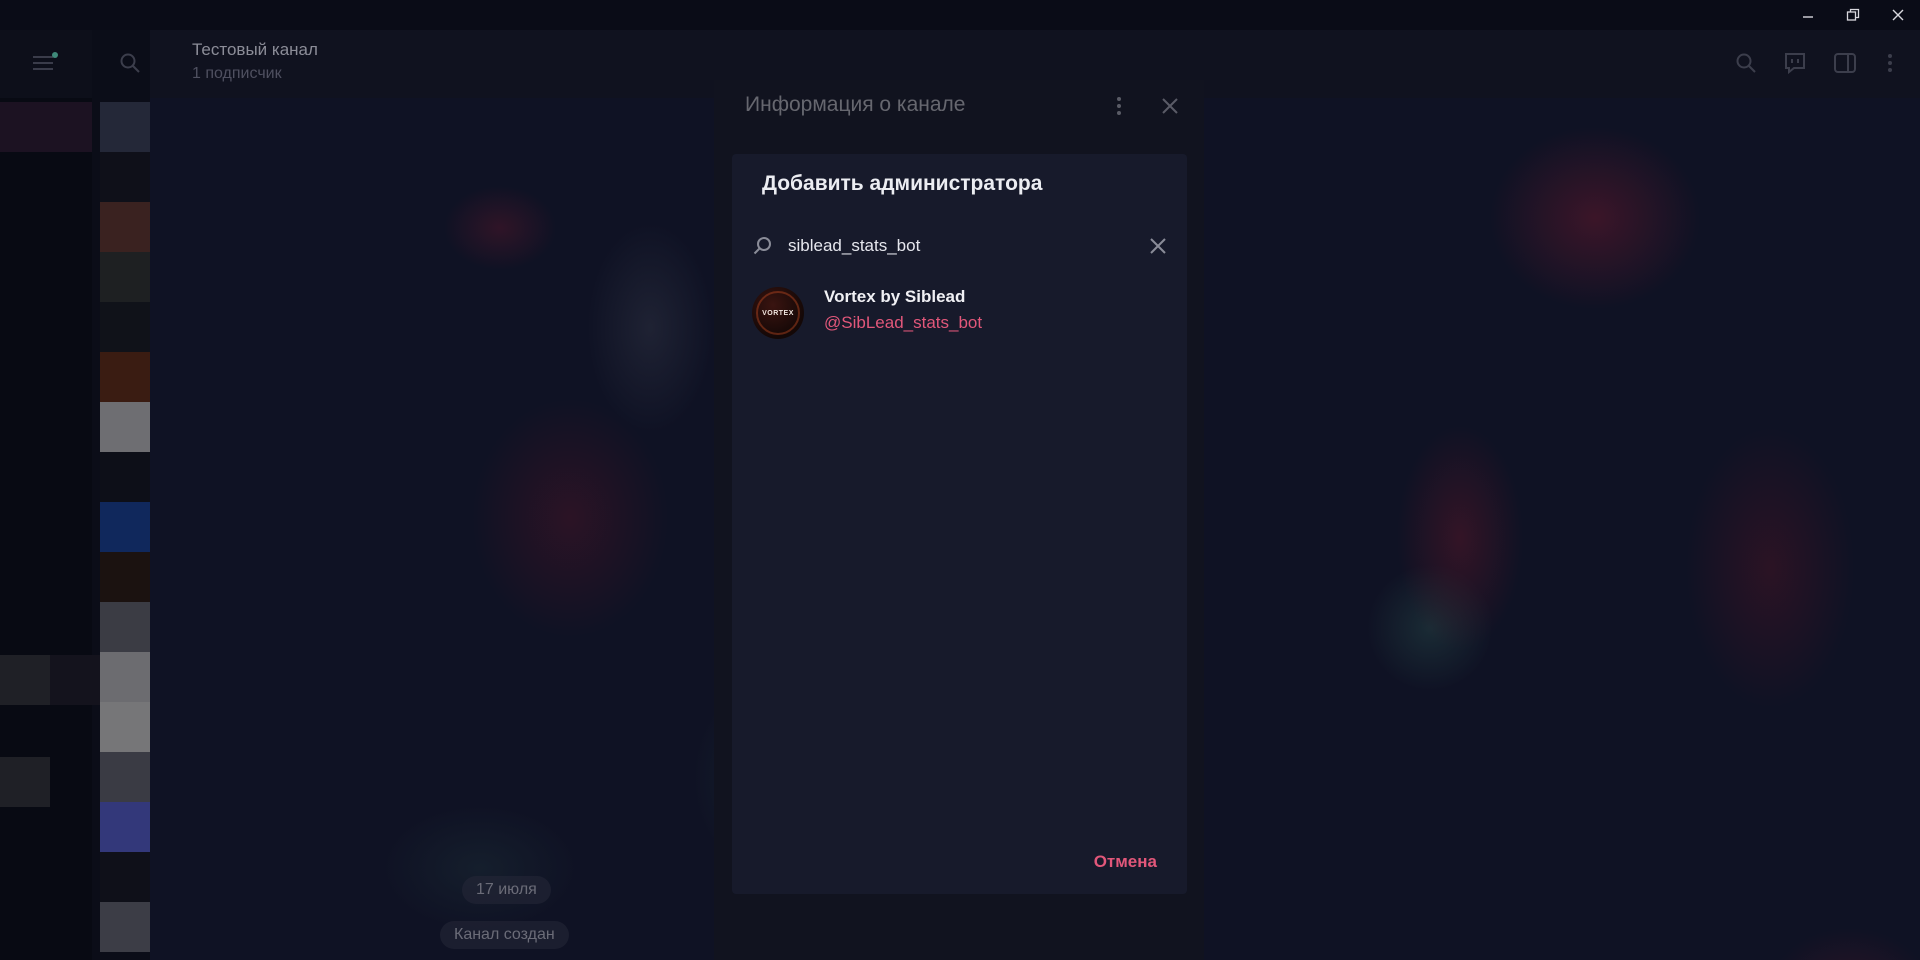 This screenshot has height=960, width=1920. What do you see at coordinates (506, 890) in the screenshot?
I see `date-divider: 17 июля` at bounding box center [506, 890].